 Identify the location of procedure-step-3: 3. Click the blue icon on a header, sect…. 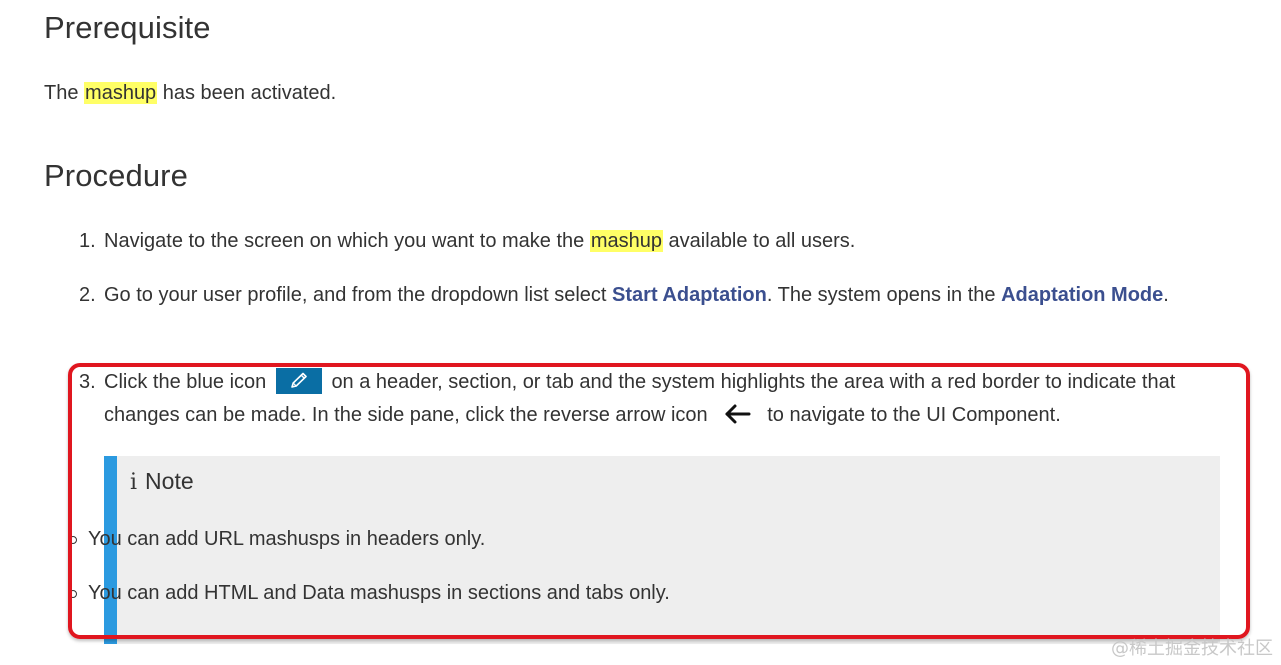
(646, 399).